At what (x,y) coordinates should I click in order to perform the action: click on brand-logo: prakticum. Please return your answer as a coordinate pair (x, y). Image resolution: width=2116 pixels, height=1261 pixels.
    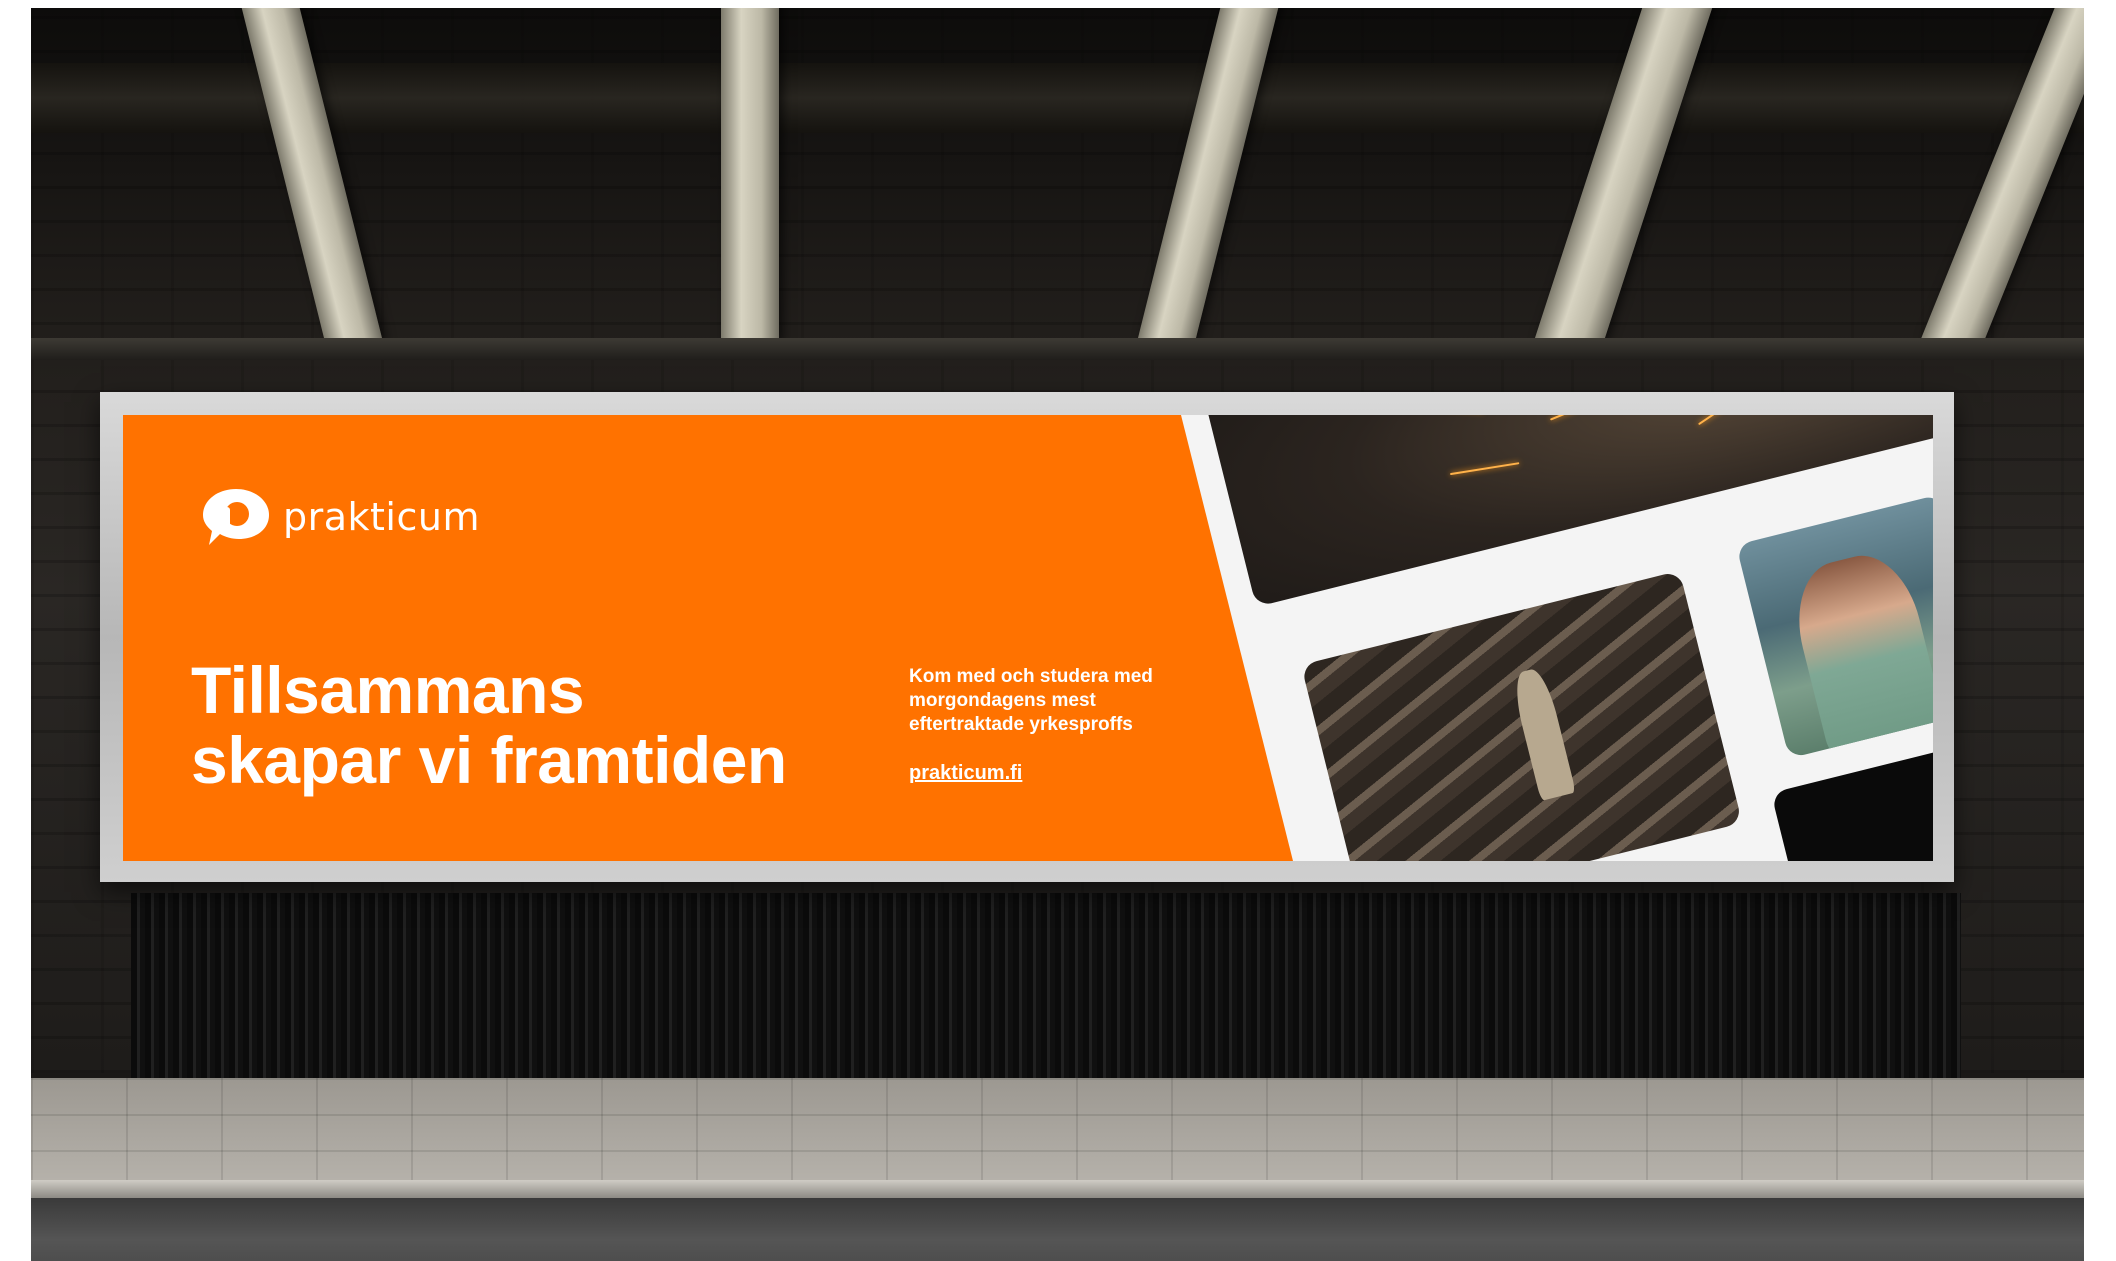
    Looking at the image, I should click on (339, 517).